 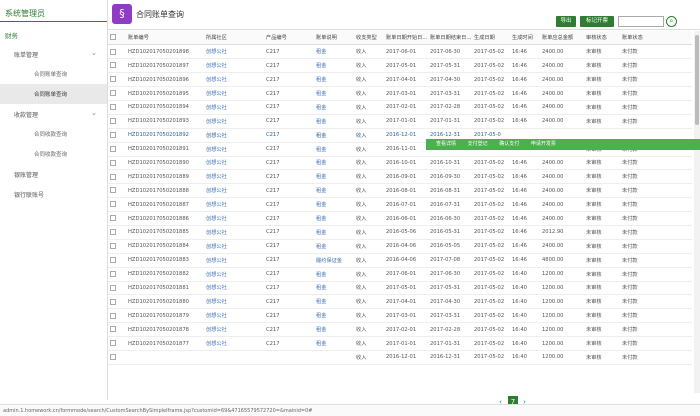 What do you see at coordinates (543, 144) in the screenshot?
I see `request-invoice-action: 申请开发票` at bounding box center [543, 144].